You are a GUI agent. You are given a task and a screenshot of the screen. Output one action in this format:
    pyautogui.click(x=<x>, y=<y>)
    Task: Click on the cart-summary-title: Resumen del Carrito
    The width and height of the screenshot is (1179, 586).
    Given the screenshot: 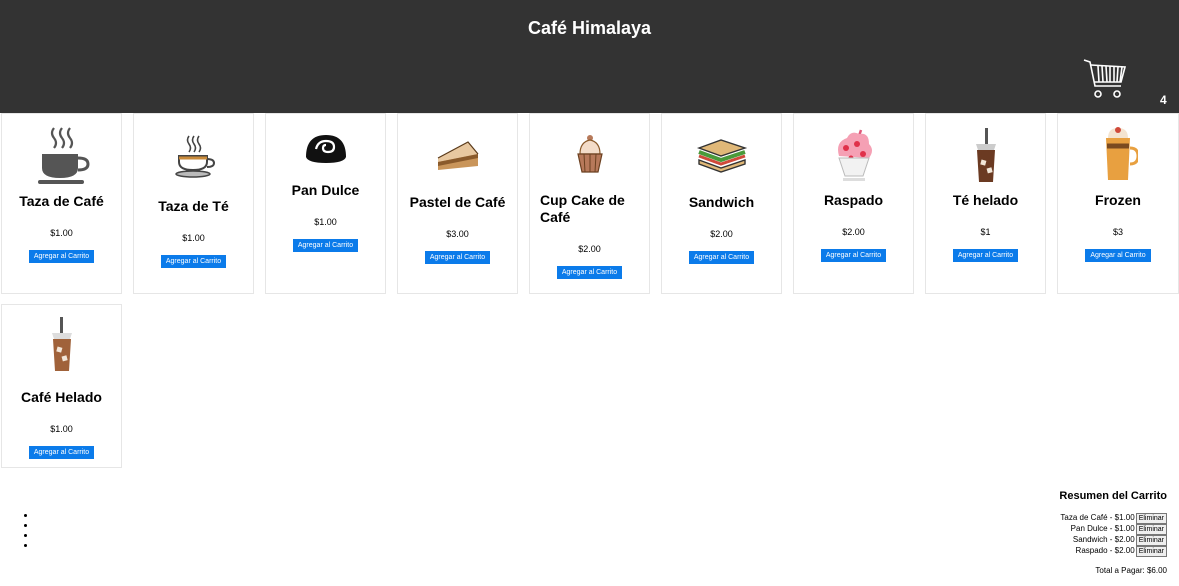 What is the action you would take?
    pyautogui.click(x=1113, y=496)
    